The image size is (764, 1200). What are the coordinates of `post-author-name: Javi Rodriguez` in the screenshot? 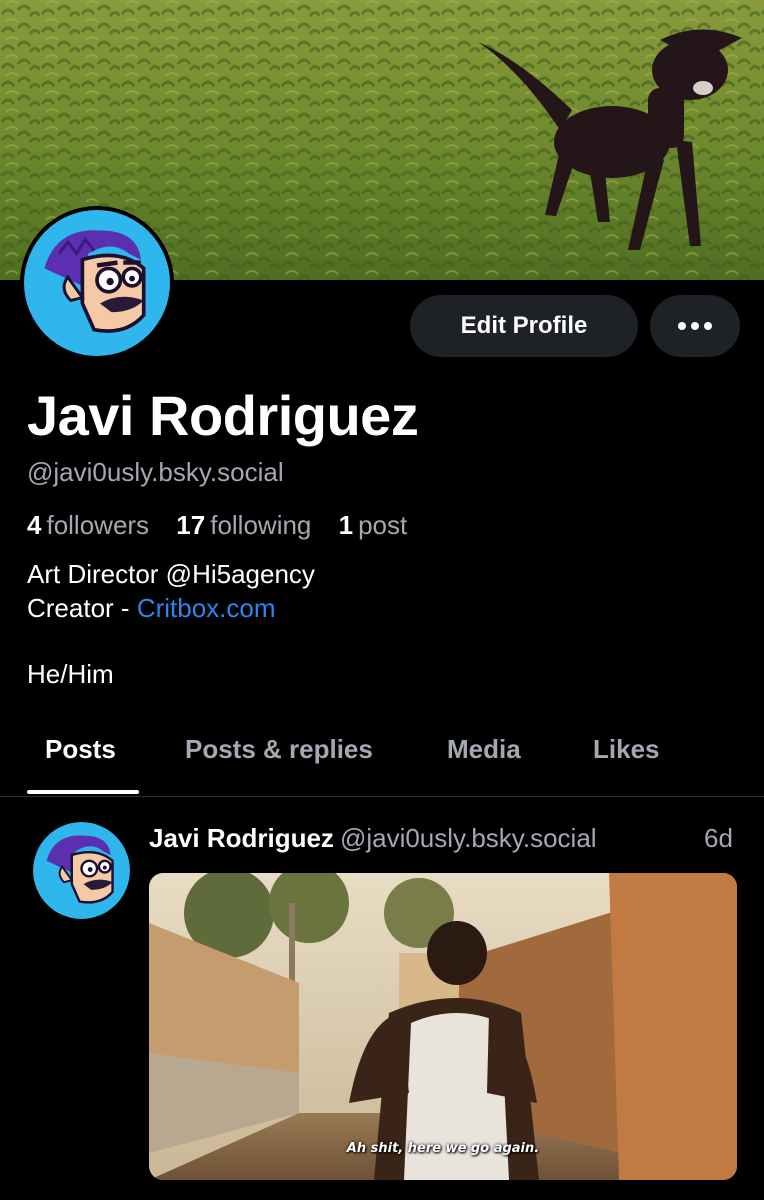 It's located at (241, 838).